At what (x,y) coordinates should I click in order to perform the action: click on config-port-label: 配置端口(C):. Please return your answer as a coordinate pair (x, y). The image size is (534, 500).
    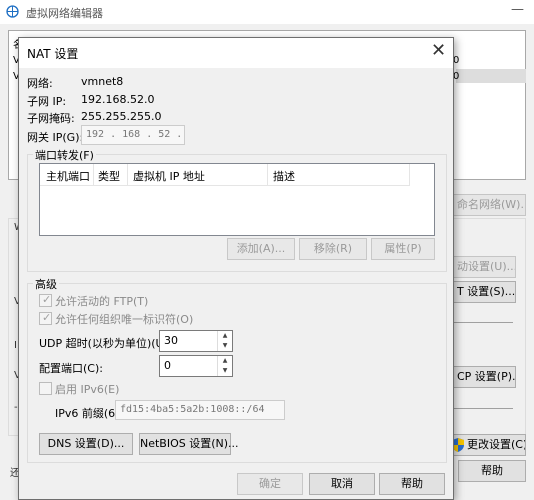
    Looking at the image, I should click on (71, 368).